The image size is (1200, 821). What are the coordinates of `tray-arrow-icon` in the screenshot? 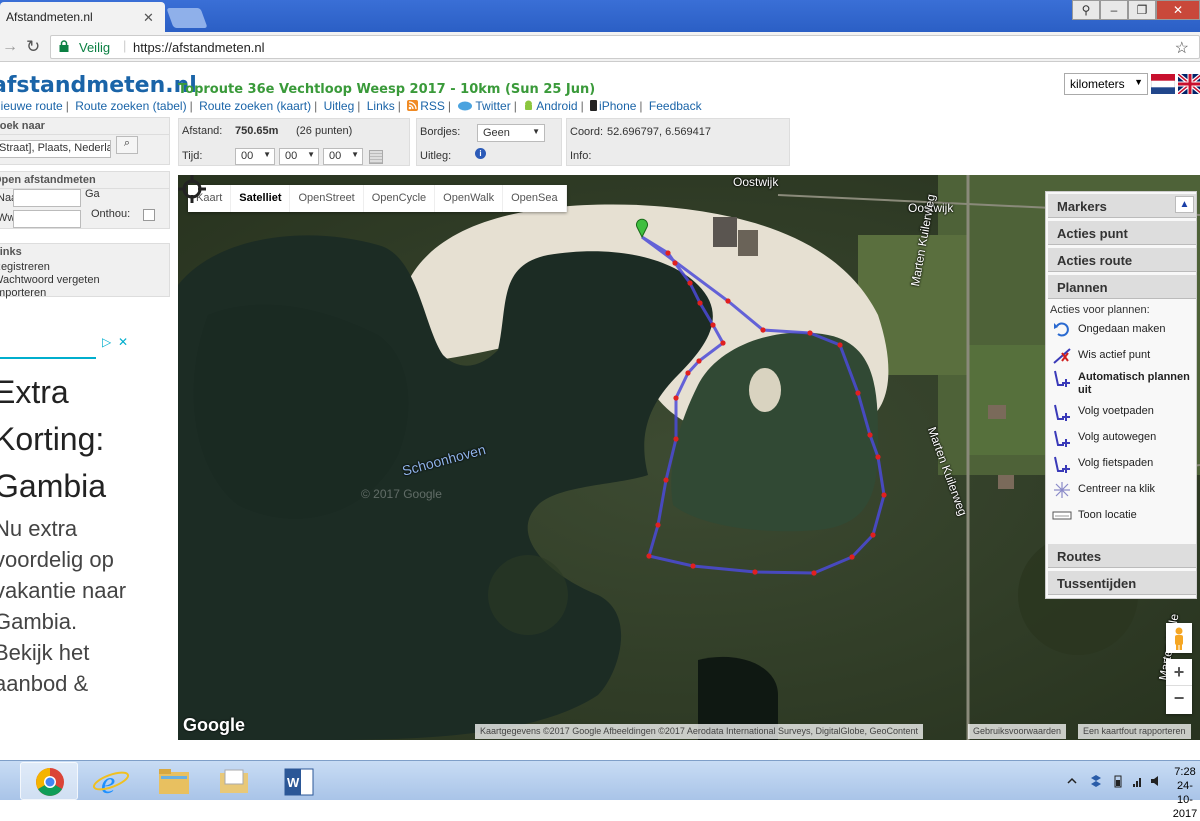 It's located at (1072, 781).